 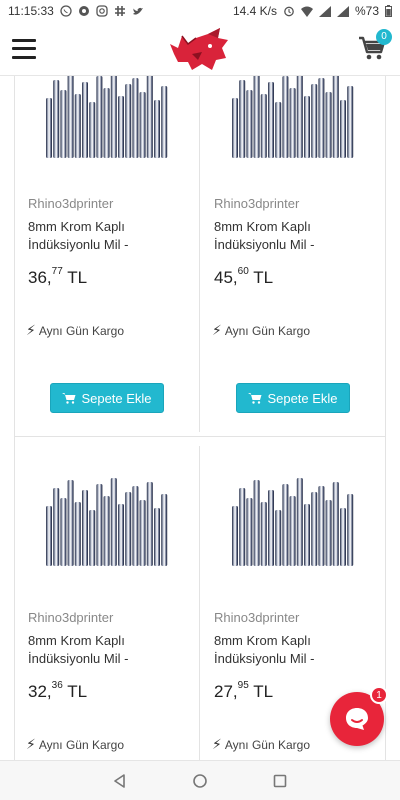 What do you see at coordinates (24, 48) in the screenshot?
I see `menu-icon` at bounding box center [24, 48].